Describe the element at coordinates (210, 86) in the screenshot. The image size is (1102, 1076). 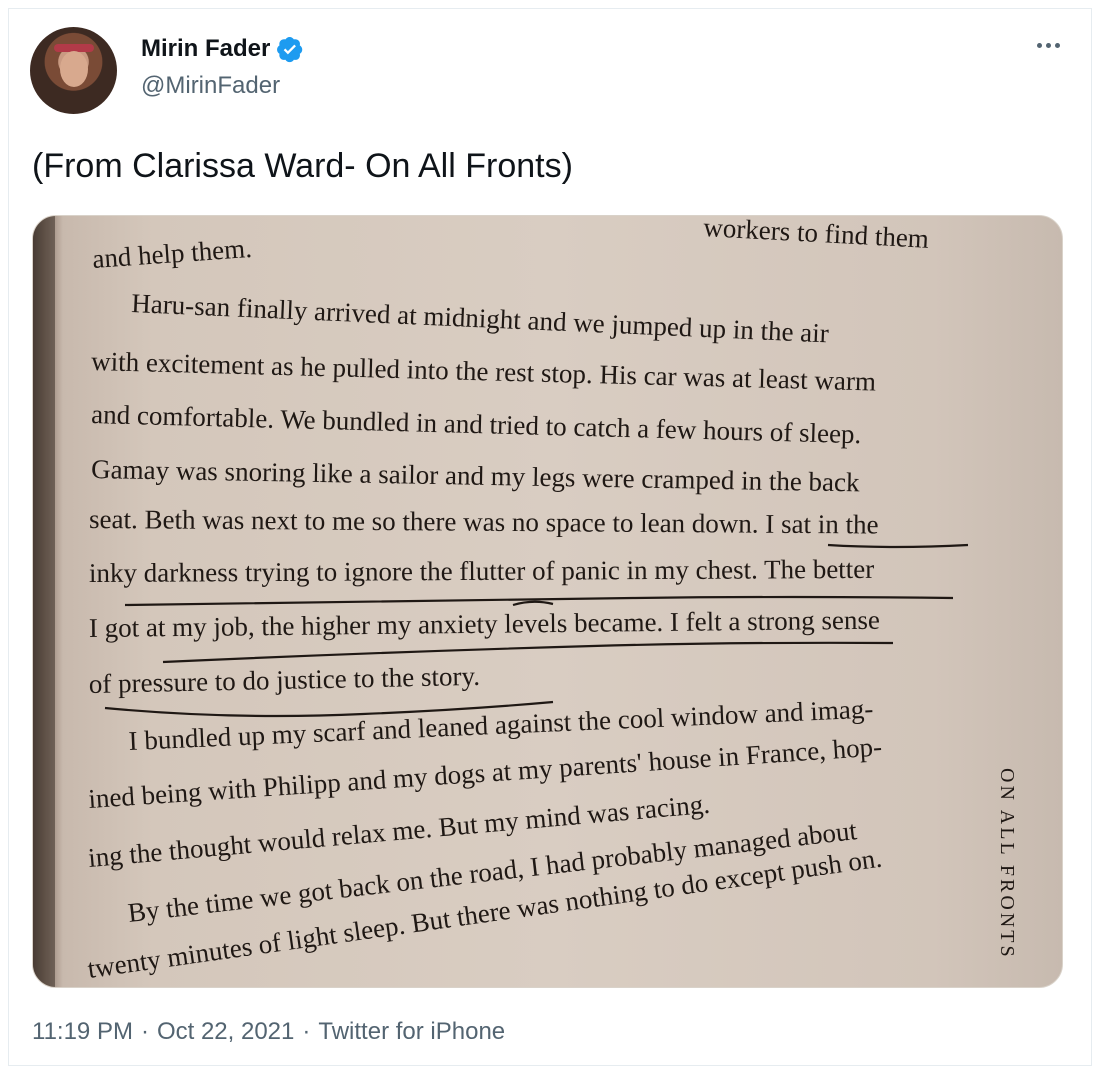
I see `author-handle: @MirinFader` at that location.